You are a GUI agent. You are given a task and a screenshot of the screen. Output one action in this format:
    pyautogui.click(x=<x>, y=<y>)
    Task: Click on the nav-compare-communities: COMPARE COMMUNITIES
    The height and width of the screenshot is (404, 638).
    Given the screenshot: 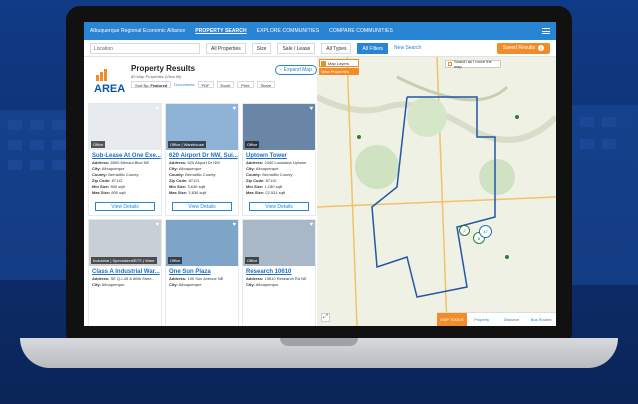 What is the action you would take?
    pyautogui.click(x=361, y=31)
    